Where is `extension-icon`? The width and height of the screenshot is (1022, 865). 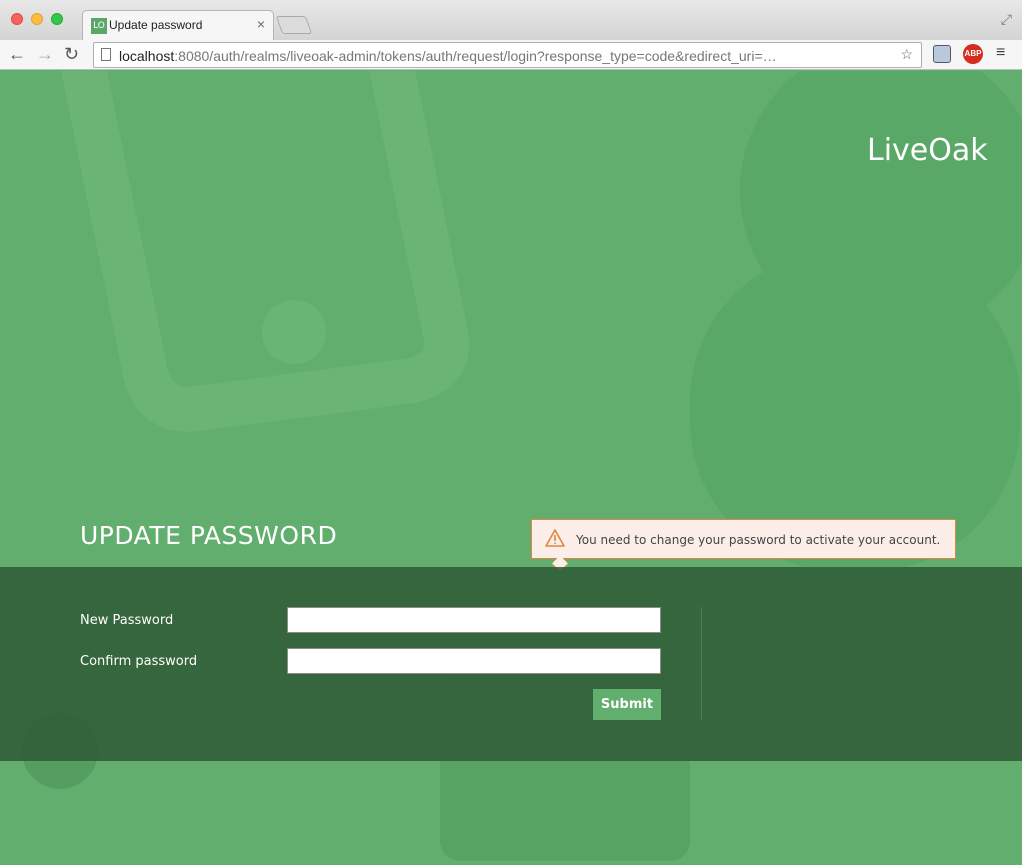 extension-icon is located at coordinates (942, 54).